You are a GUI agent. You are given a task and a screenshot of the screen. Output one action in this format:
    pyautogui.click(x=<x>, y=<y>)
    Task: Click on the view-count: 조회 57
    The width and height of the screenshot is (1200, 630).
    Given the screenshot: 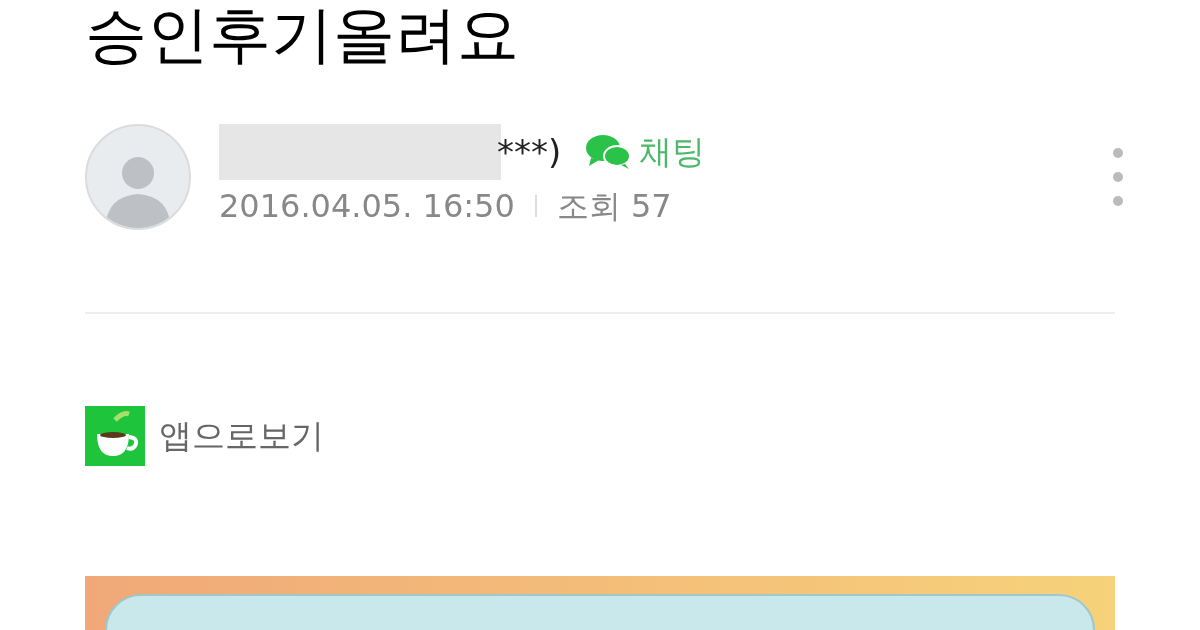 What is the action you would take?
    pyautogui.click(x=614, y=206)
    